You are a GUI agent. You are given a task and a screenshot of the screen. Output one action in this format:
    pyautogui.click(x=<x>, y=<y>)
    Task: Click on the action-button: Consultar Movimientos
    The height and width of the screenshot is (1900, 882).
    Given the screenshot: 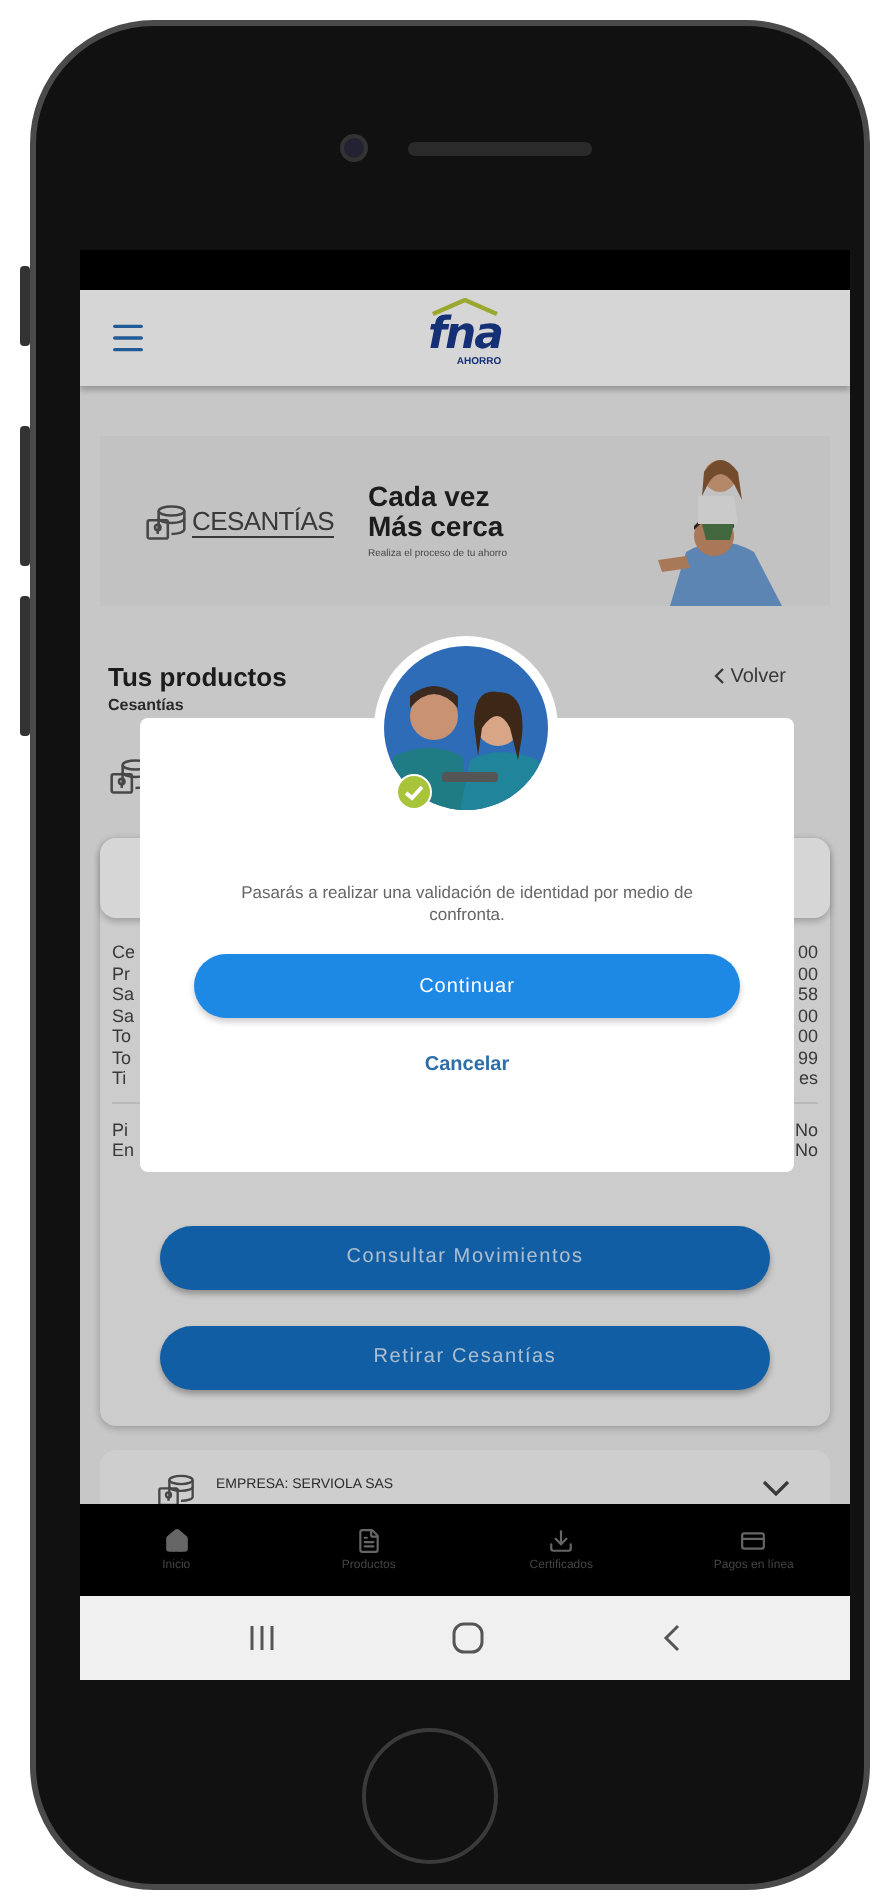 What is the action you would take?
    pyautogui.click(x=465, y=1257)
    